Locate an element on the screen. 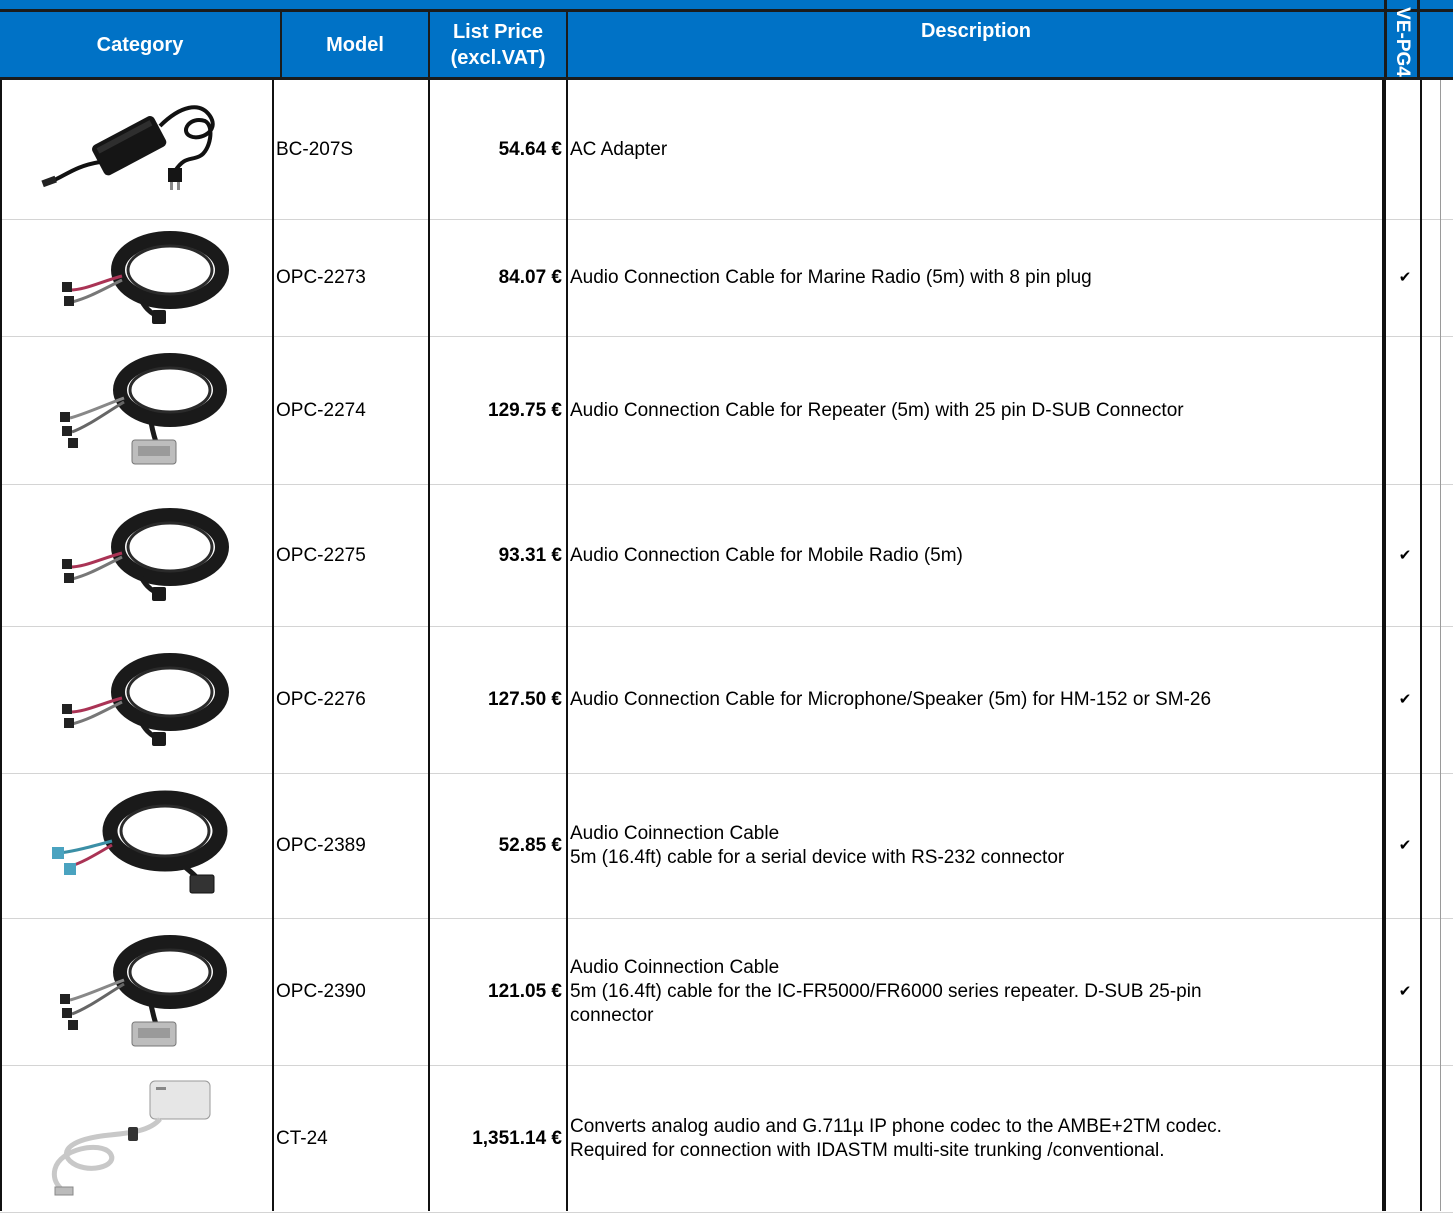  description-line-3: connector is located at coordinates (612, 1015).